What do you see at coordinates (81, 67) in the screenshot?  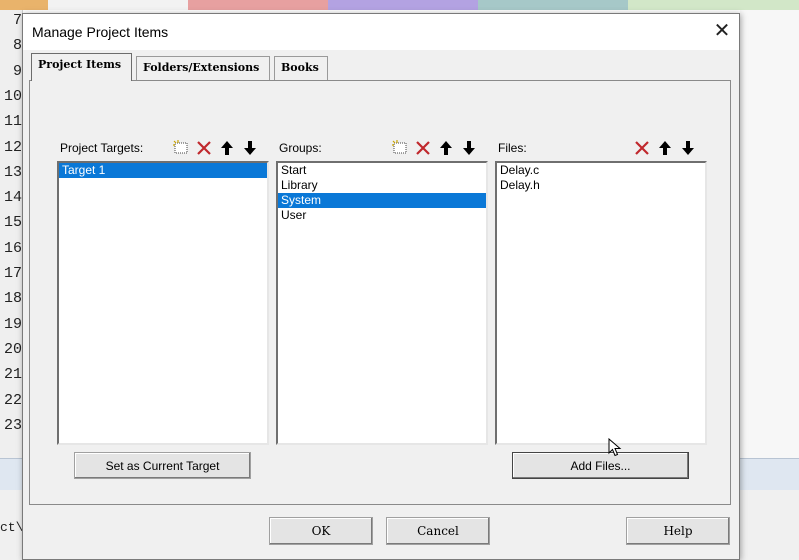 I see `tab-project-items: Project Items` at bounding box center [81, 67].